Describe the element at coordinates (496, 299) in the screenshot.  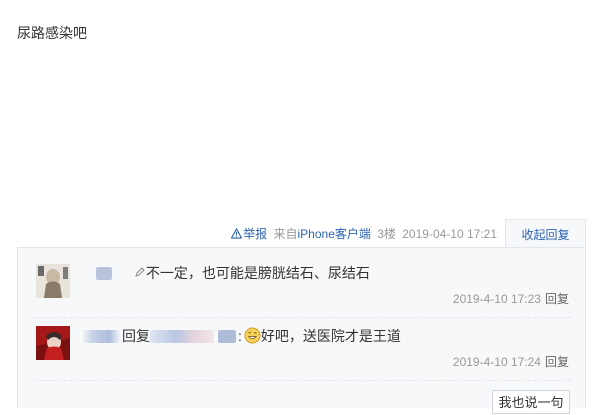
I see `reply-time: 2019-4-10 17:23` at that location.